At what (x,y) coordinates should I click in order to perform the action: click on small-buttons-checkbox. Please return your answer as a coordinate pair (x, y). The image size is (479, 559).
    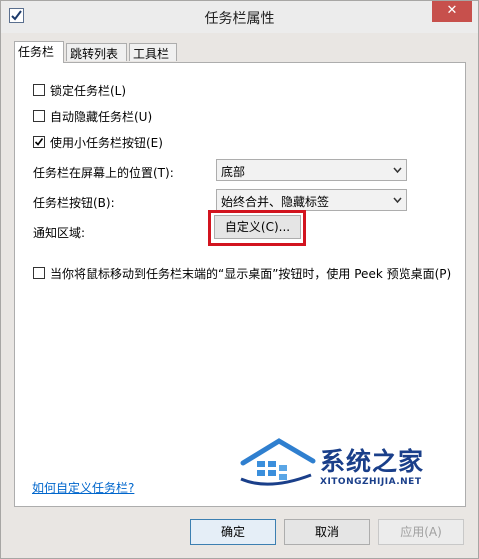
    Looking at the image, I should click on (39, 142).